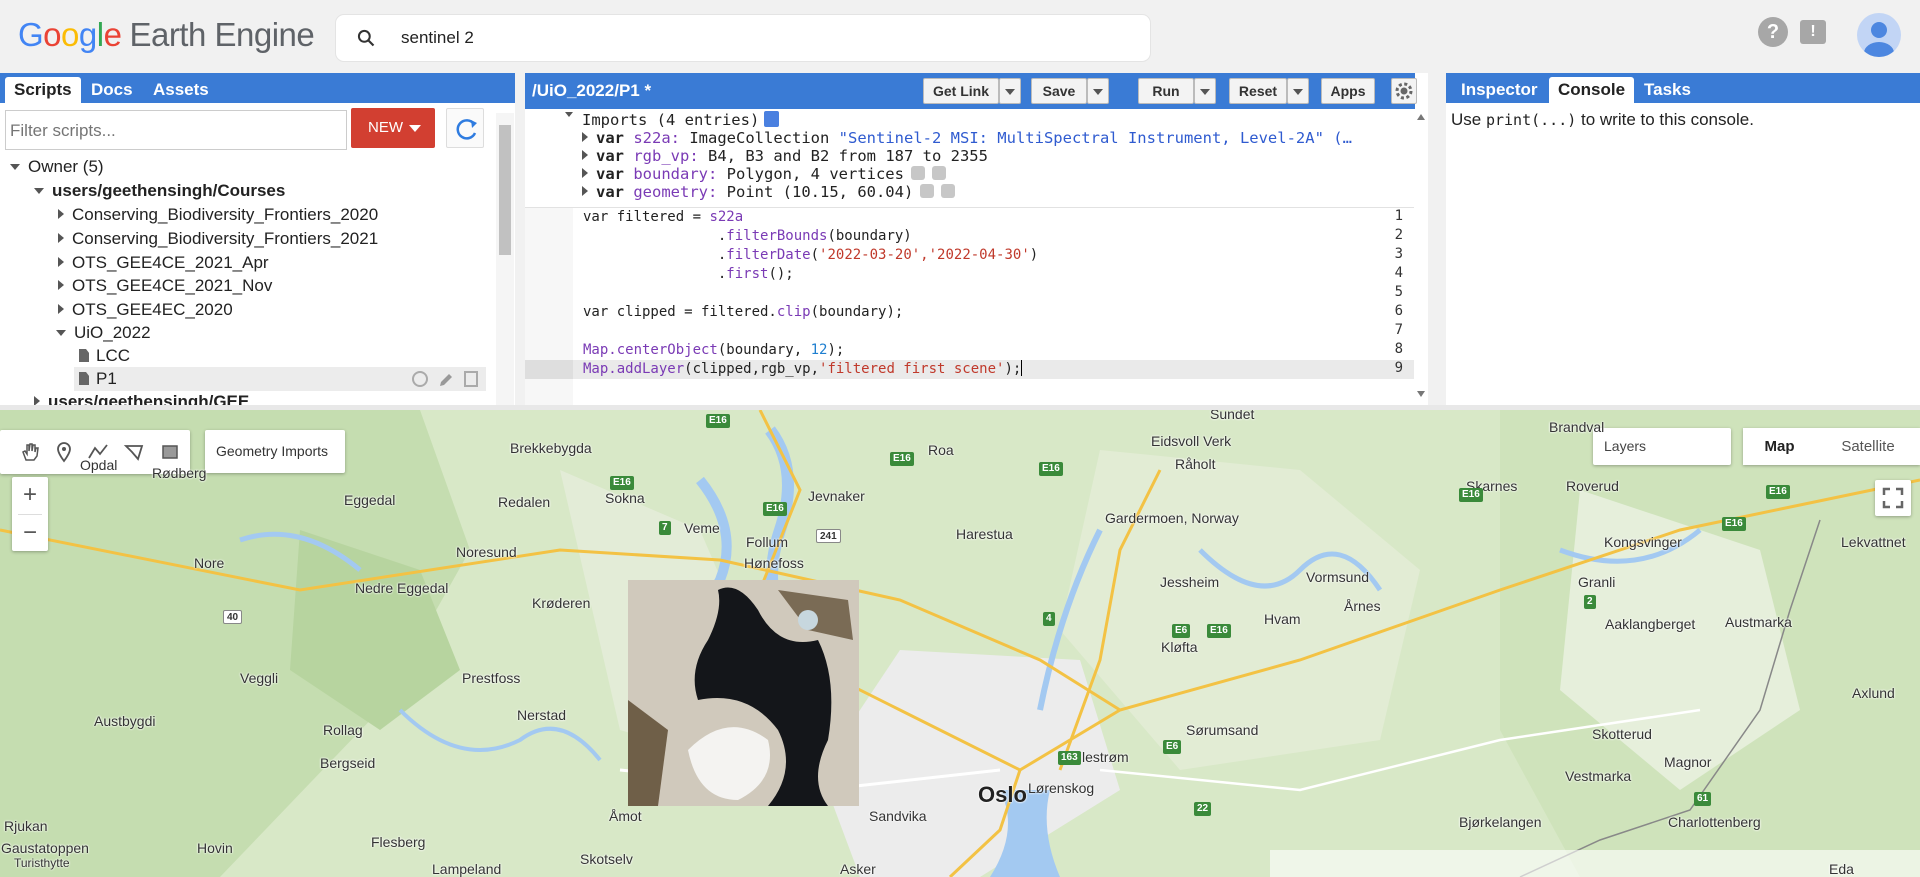 The width and height of the screenshot is (1920, 877). What do you see at coordinates (437, 38) in the screenshot?
I see `search-input: sentinel 2` at bounding box center [437, 38].